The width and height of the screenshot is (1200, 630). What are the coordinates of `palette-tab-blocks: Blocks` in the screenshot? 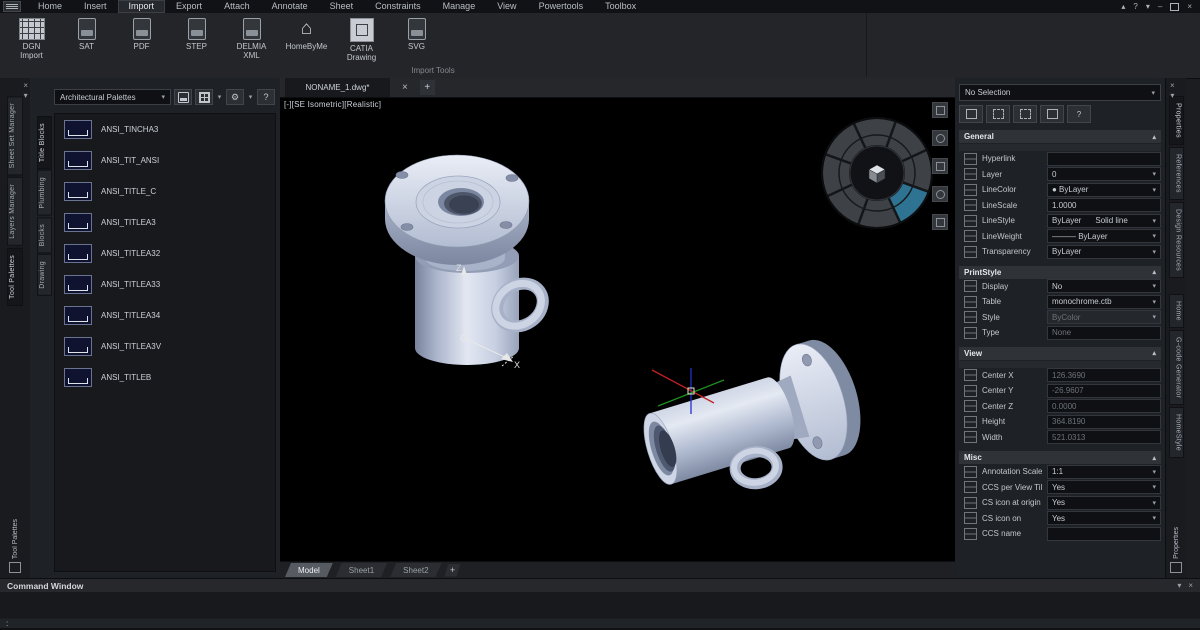 It's located at (44, 235).